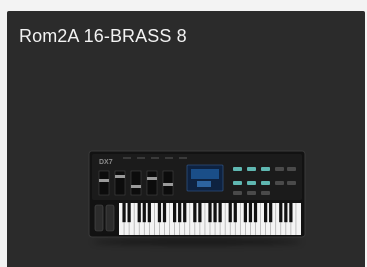 Image resolution: width=367 pixels, height=267 pixels. I want to click on preset-title: Rom2A 16-BRASS 8, so click(103, 36).